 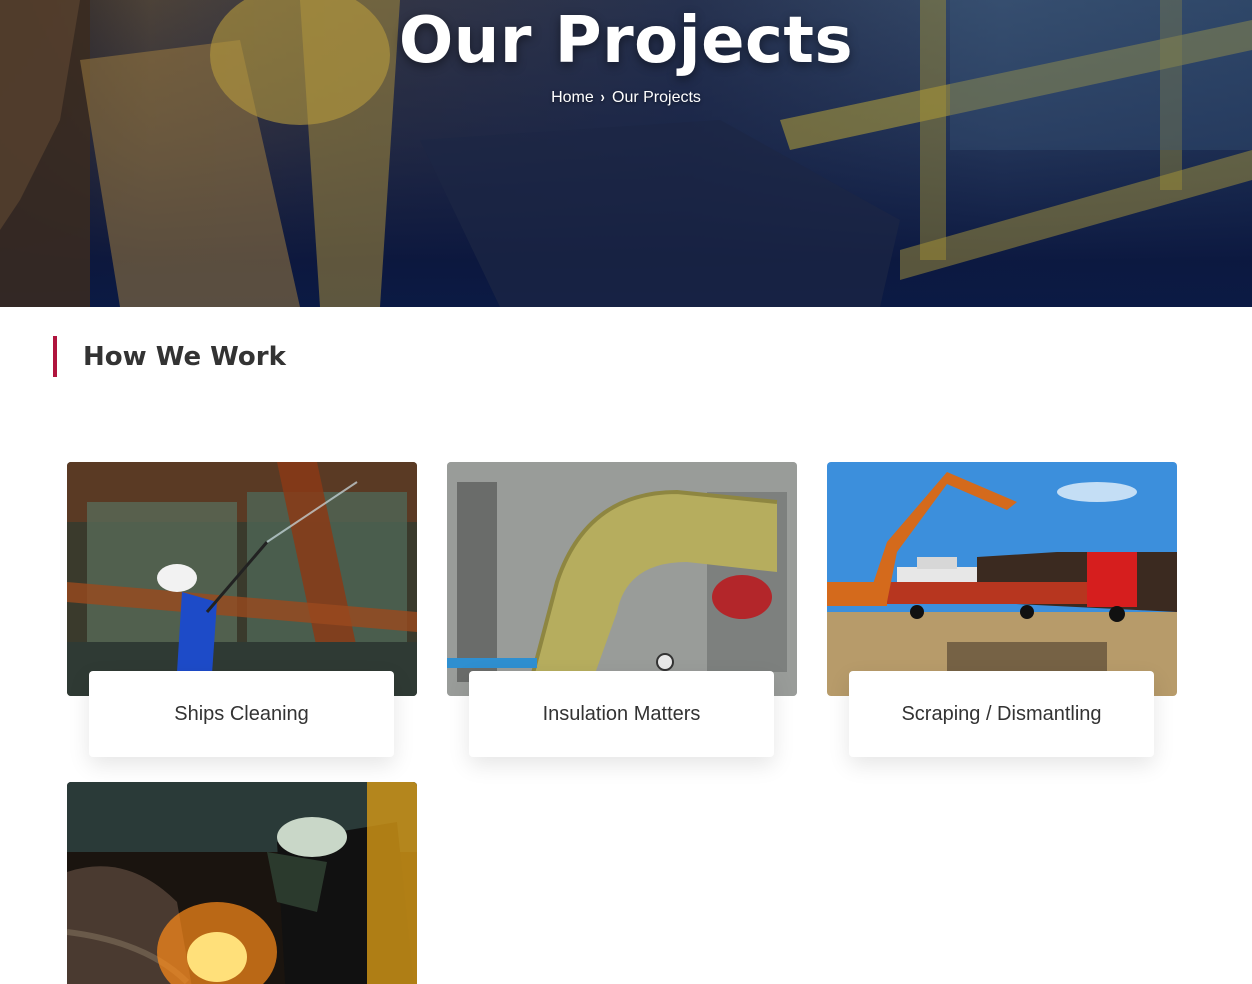 I want to click on breadcrumb: Home › Our Projects, so click(x=626, y=98).